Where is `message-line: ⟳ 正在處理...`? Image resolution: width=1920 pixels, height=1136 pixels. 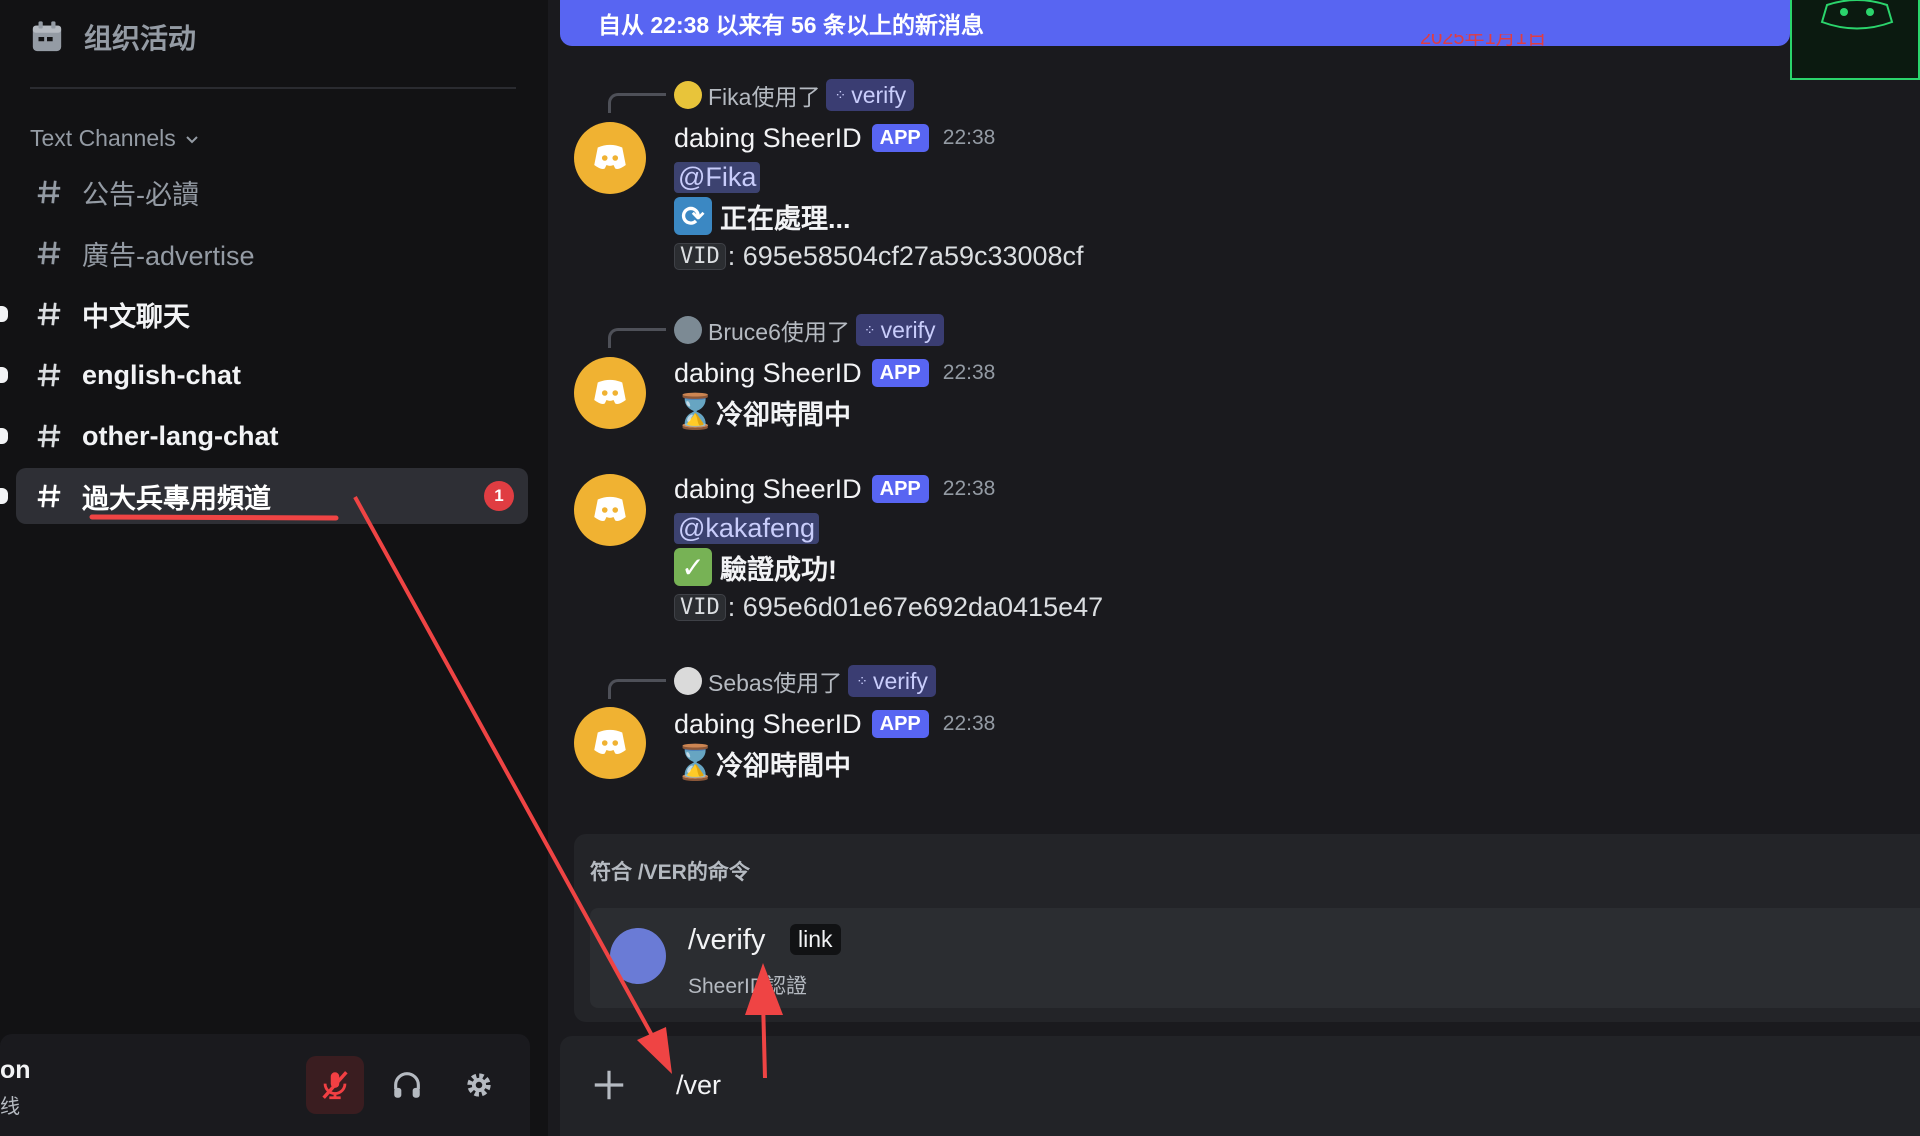
message-line: ⟳ 正在處理... is located at coordinates (762, 216).